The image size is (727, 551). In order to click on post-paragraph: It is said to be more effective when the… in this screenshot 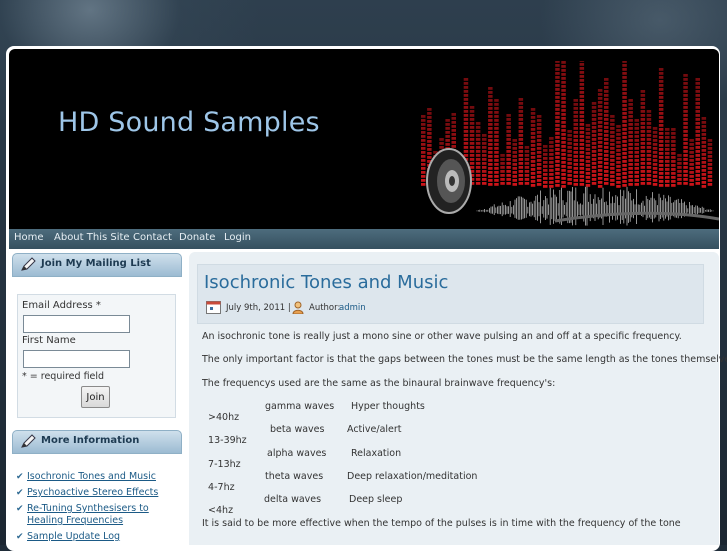, I will do `click(441, 523)`.